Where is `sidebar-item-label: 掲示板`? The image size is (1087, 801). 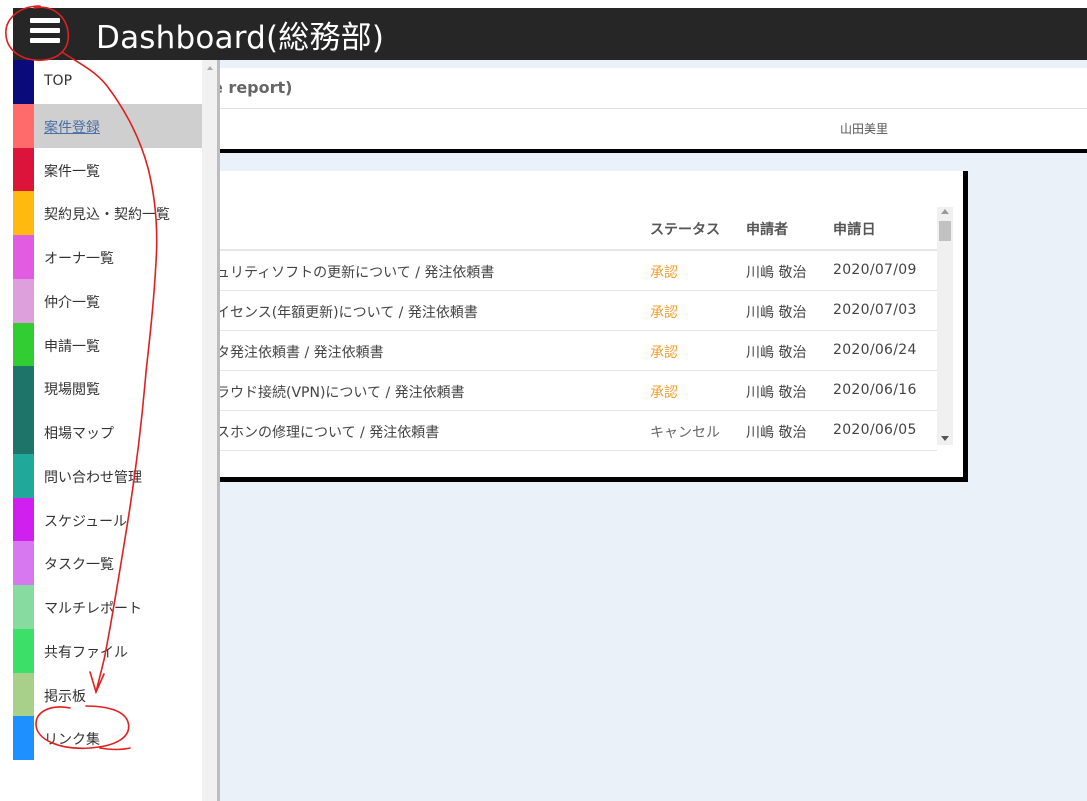 sidebar-item-label: 掲示板 is located at coordinates (65, 696).